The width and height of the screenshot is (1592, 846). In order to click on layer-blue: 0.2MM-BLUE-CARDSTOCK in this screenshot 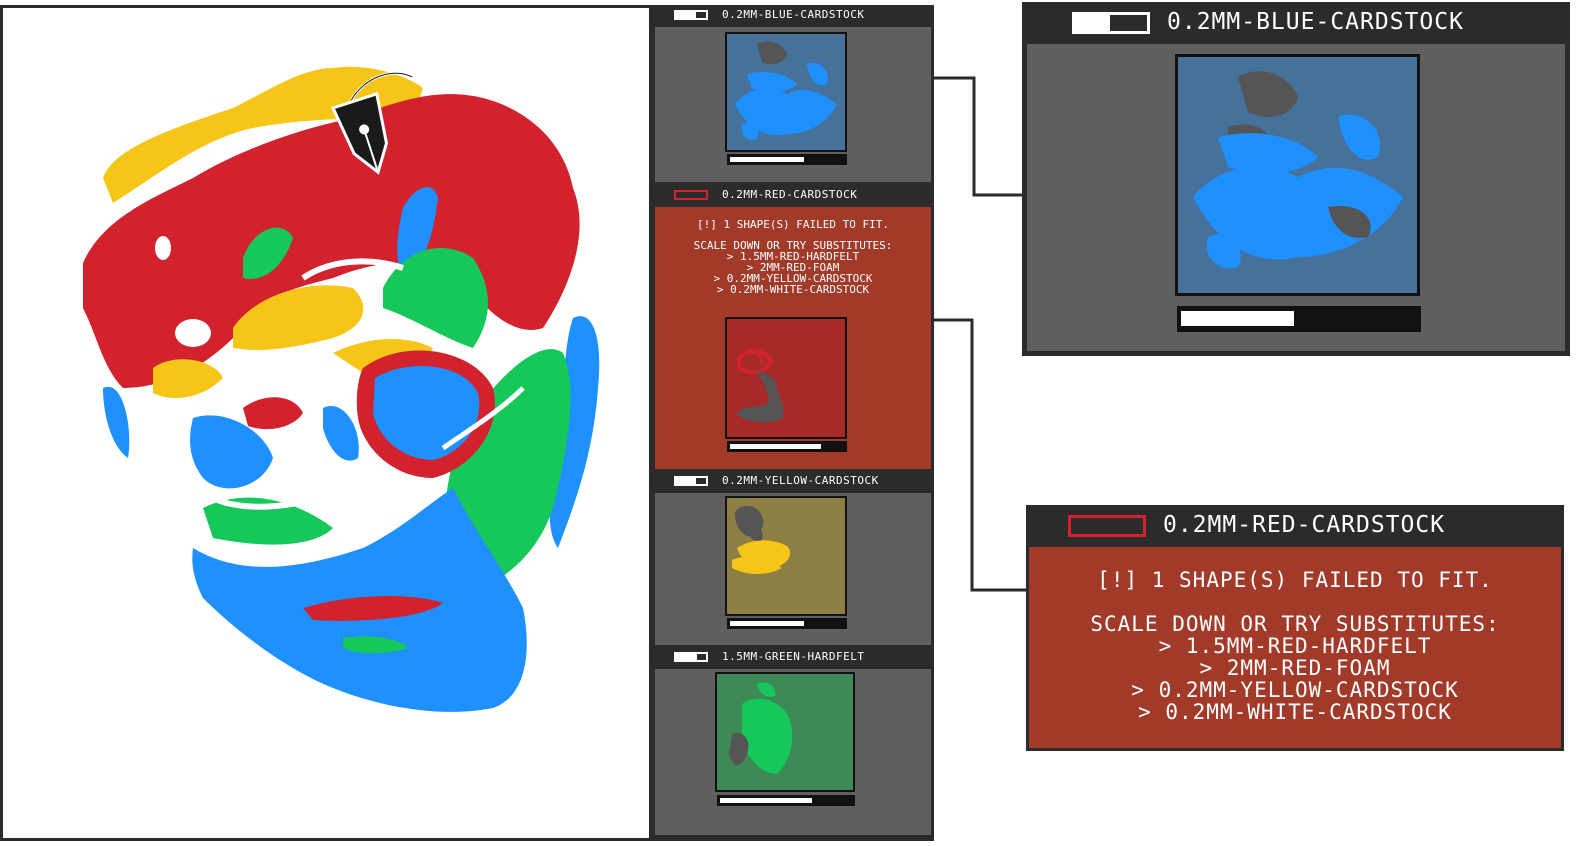, I will do `click(793, 95)`.